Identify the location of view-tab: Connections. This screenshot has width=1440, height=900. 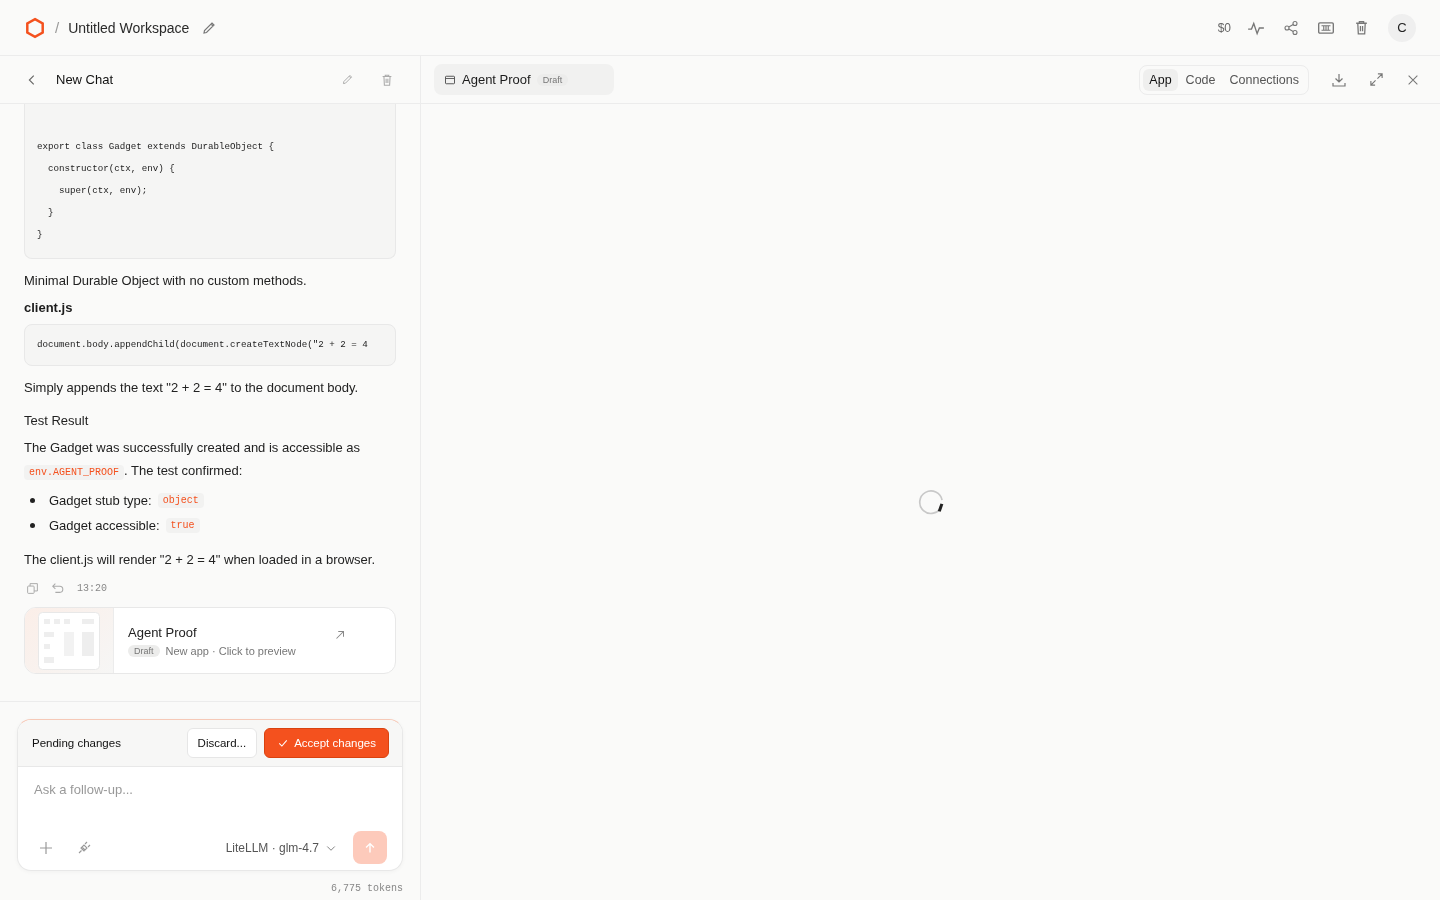
(1264, 79).